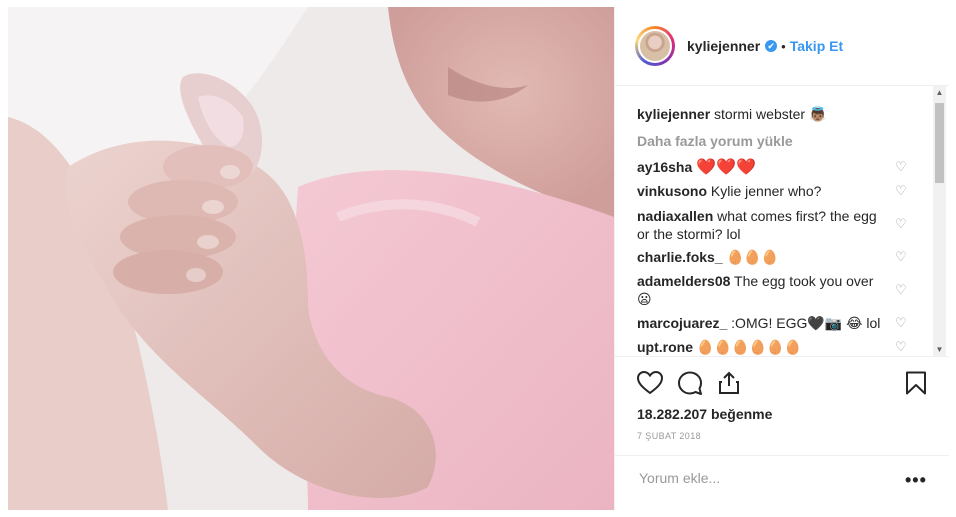  I want to click on comment-username: upt.rone, so click(665, 347).